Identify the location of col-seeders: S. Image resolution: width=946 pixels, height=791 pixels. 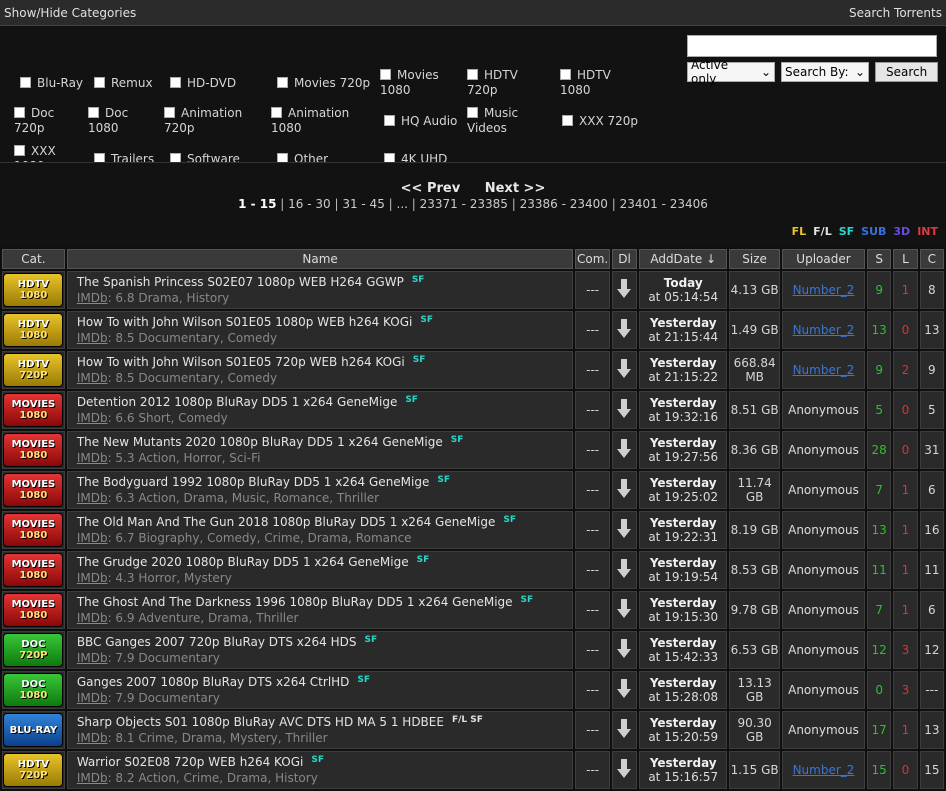
(879, 259).